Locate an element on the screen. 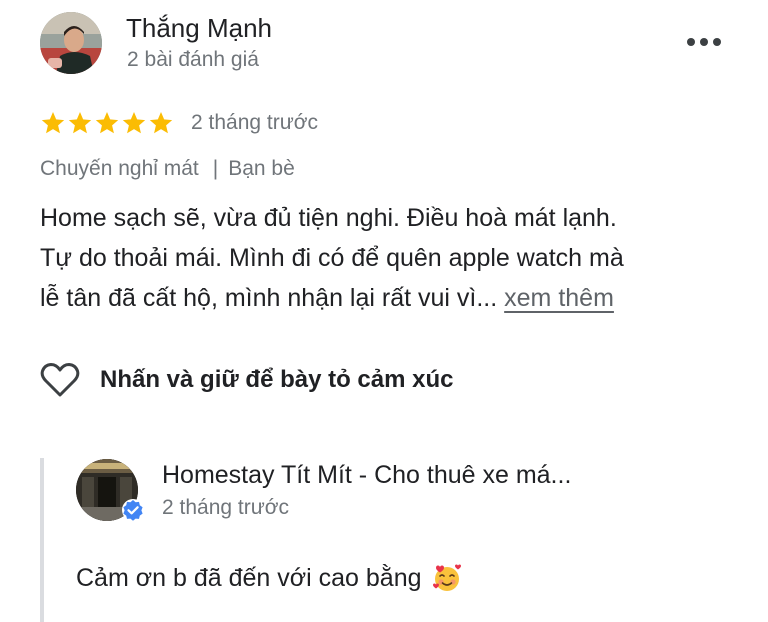 The width and height of the screenshot is (768, 622). smiling-face-with-hearts-icon is located at coordinates (446, 577).